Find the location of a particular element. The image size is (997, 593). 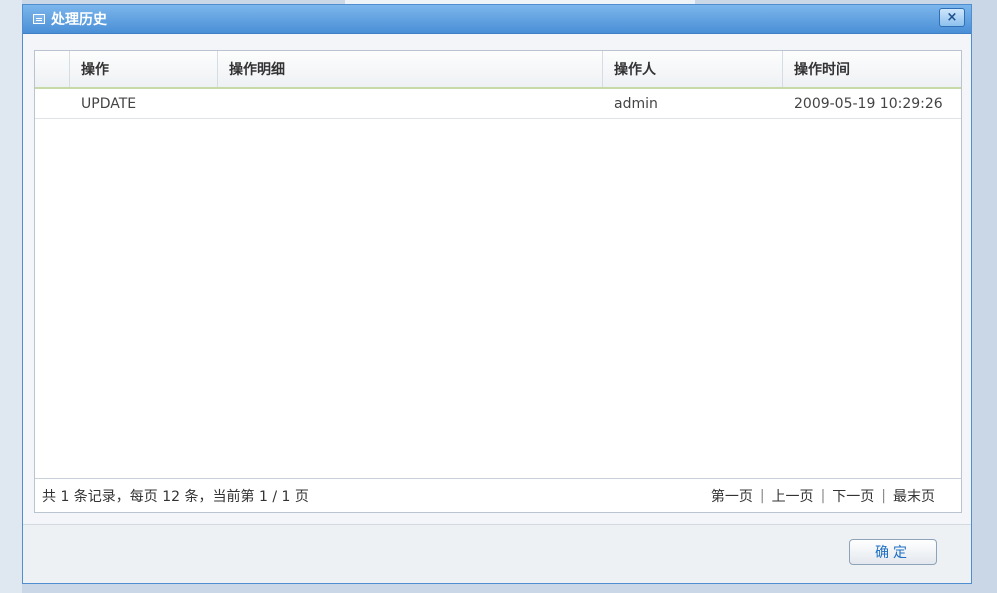

operator-cell: admin is located at coordinates (636, 103).